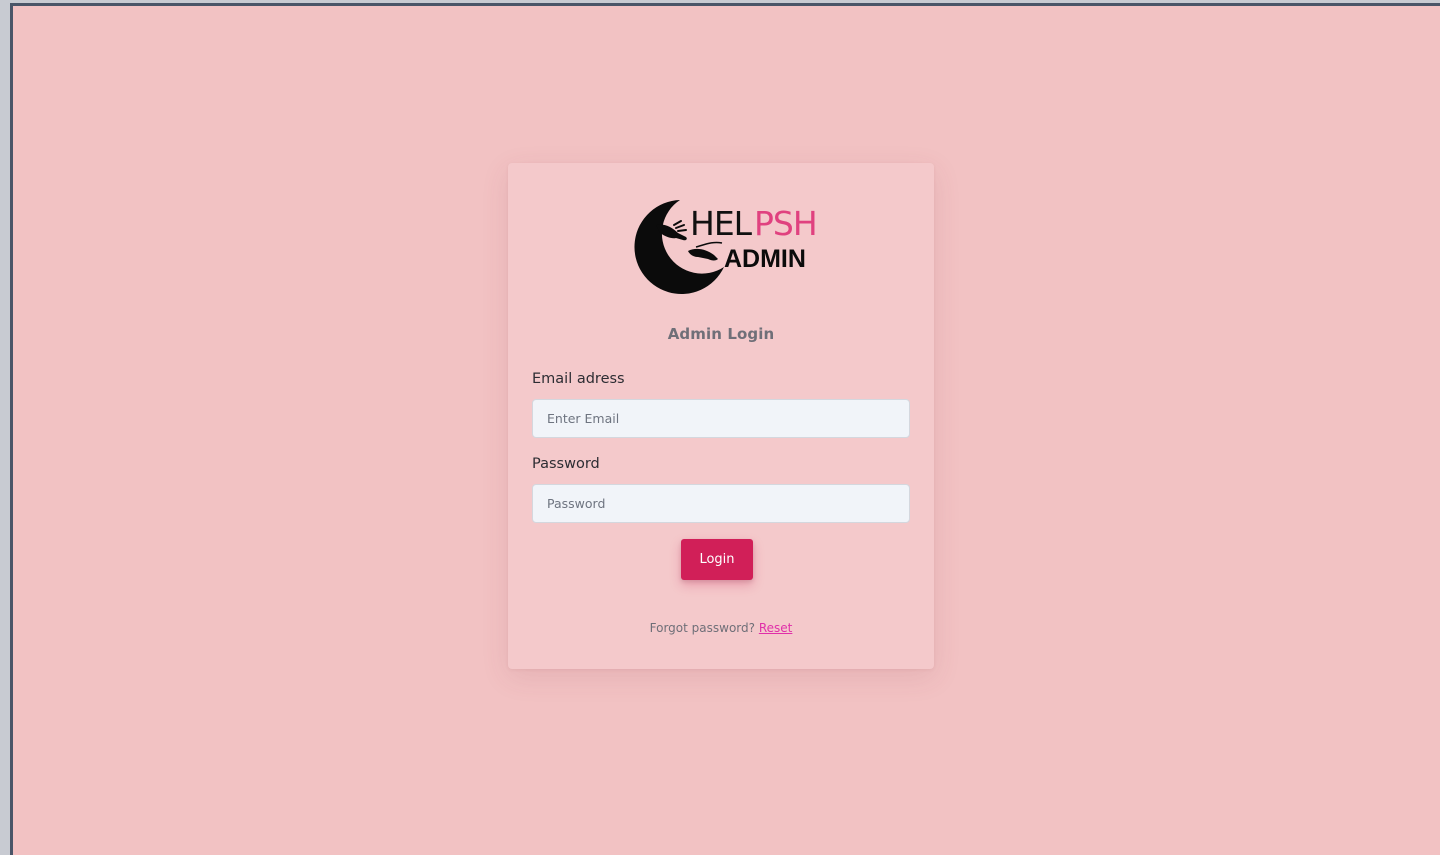 The width and height of the screenshot is (1440, 855). What do you see at coordinates (786, 223) in the screenshot?
I see `logo-text-pink: PSHI` at bounding box center [786, 223].